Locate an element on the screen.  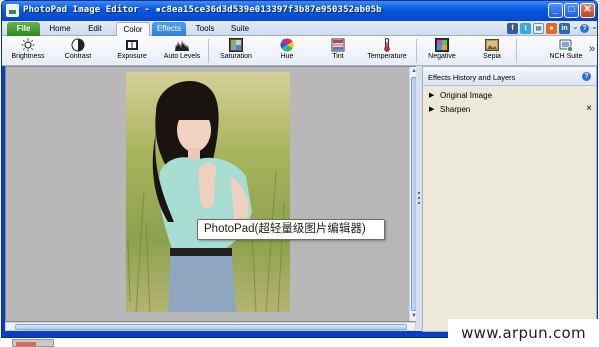
taskbar-thumbnail is located at coordinates (33, 343).